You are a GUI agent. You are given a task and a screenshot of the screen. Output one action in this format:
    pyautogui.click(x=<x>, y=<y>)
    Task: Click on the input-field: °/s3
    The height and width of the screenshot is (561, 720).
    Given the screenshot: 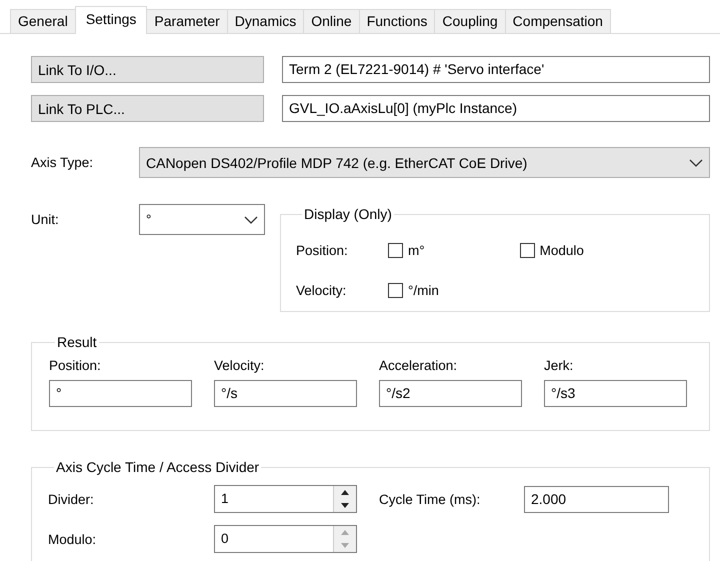 What is the action you would take?
    pyautogui.click(x=615, y=393)
    